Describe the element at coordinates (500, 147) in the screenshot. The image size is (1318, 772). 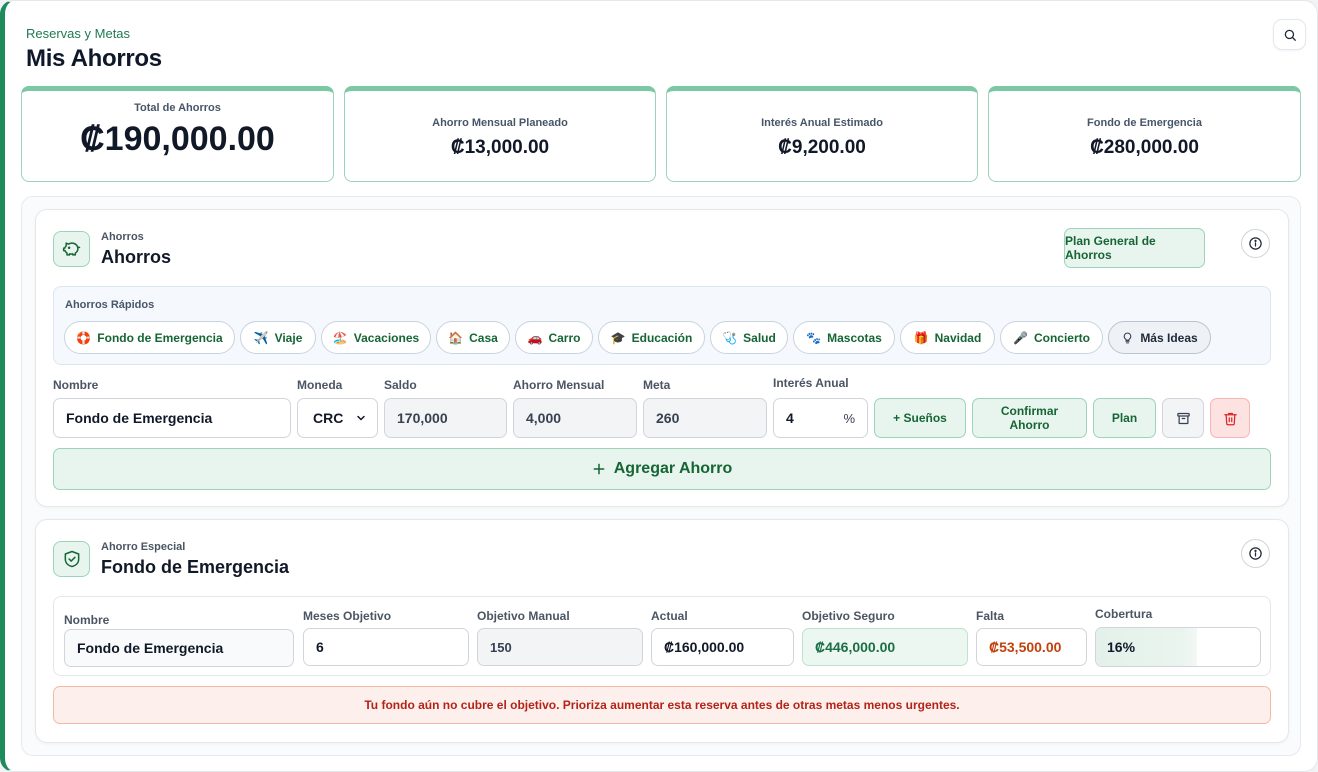
I see `stat-value: ₡13,000.00` at that location.